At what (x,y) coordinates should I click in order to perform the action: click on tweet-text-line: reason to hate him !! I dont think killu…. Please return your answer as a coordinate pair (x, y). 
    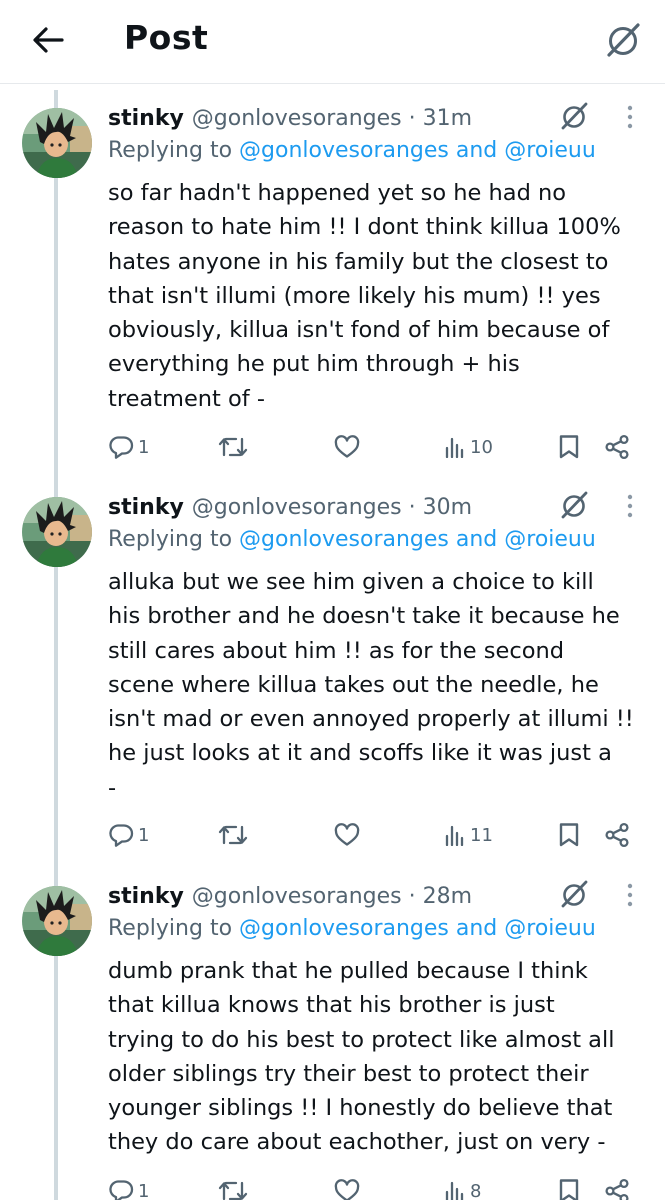
    Looking at the image, I should click on (364, 227).